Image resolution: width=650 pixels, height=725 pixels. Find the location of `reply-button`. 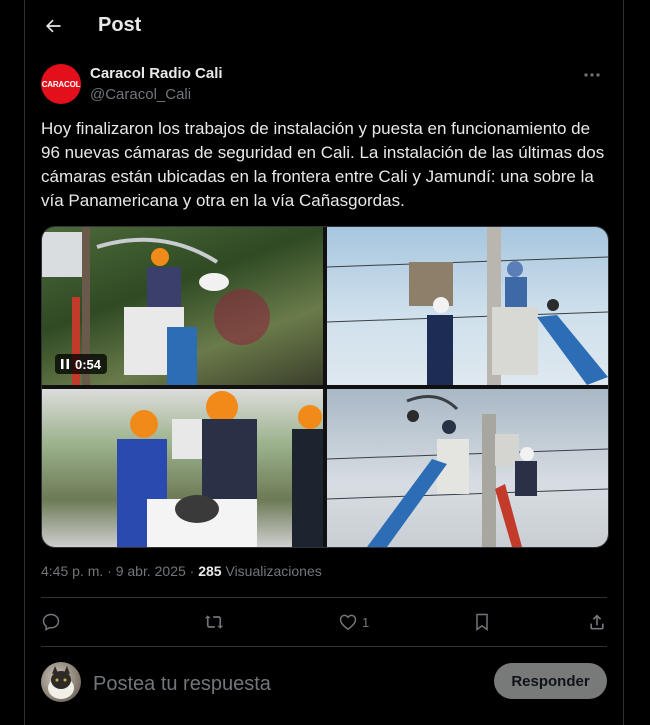

reply-button is located at coordinates (51, 622).